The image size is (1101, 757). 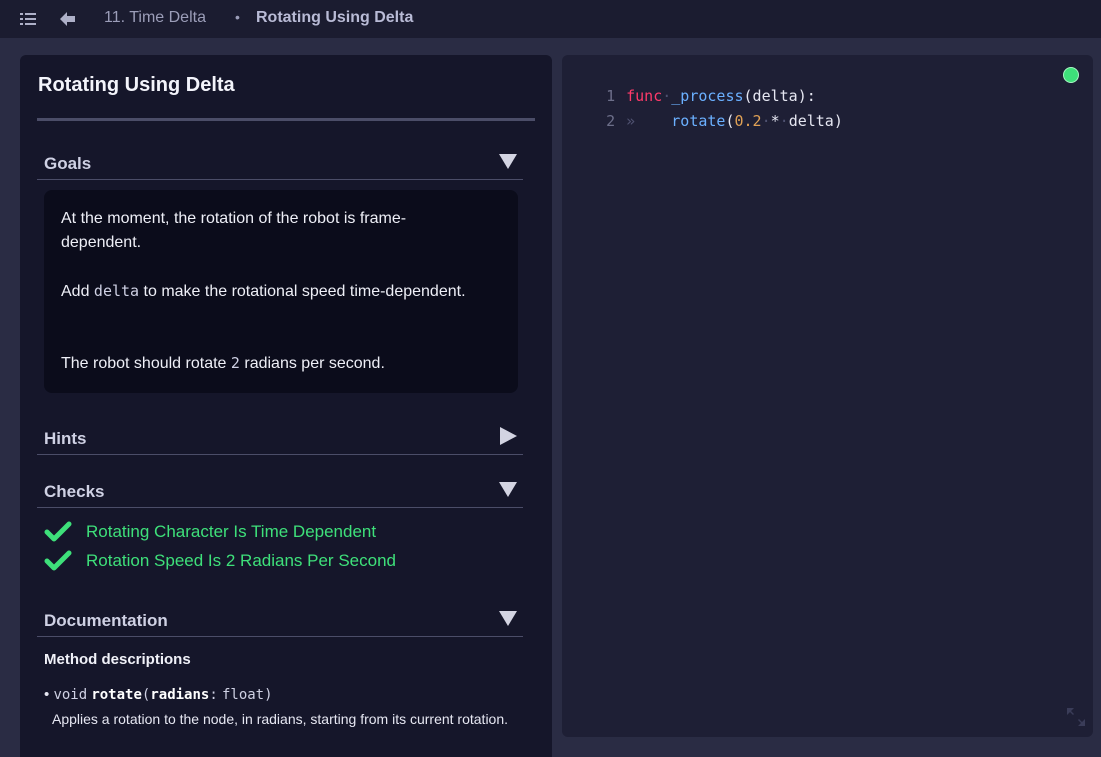 I want to click on page-title: Rotating Using Delta, so click(x=136, y=85).